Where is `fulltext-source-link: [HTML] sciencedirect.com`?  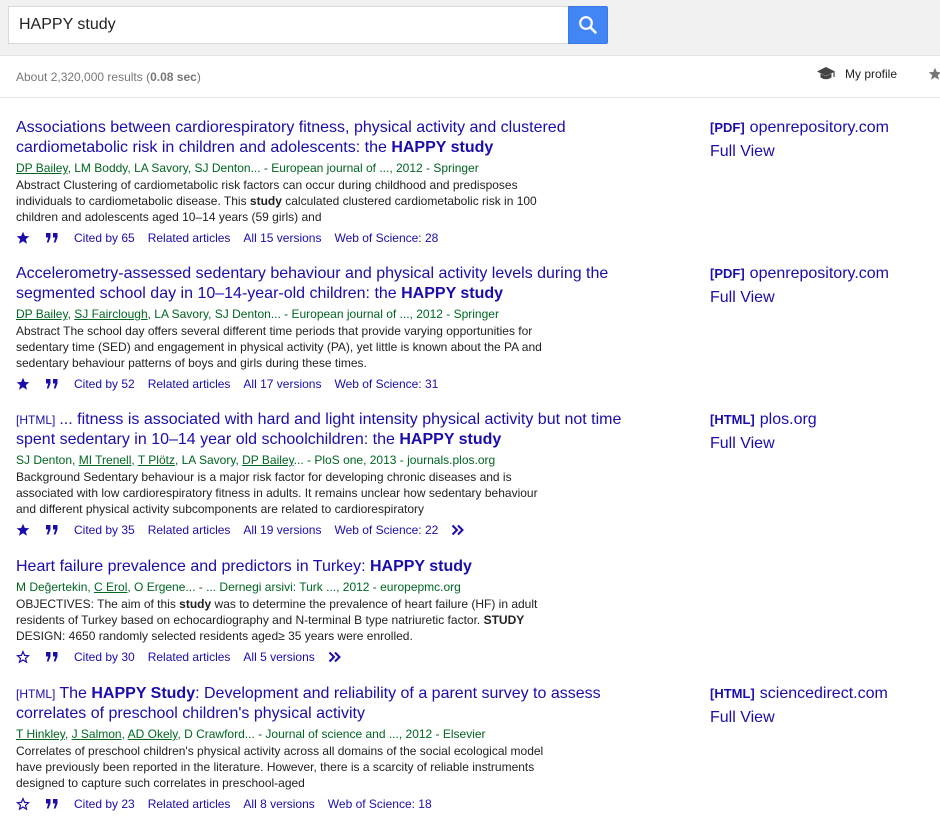
fulltext-source-link: [HTML] sciencedirect.com is located at coordinates (820, 694).